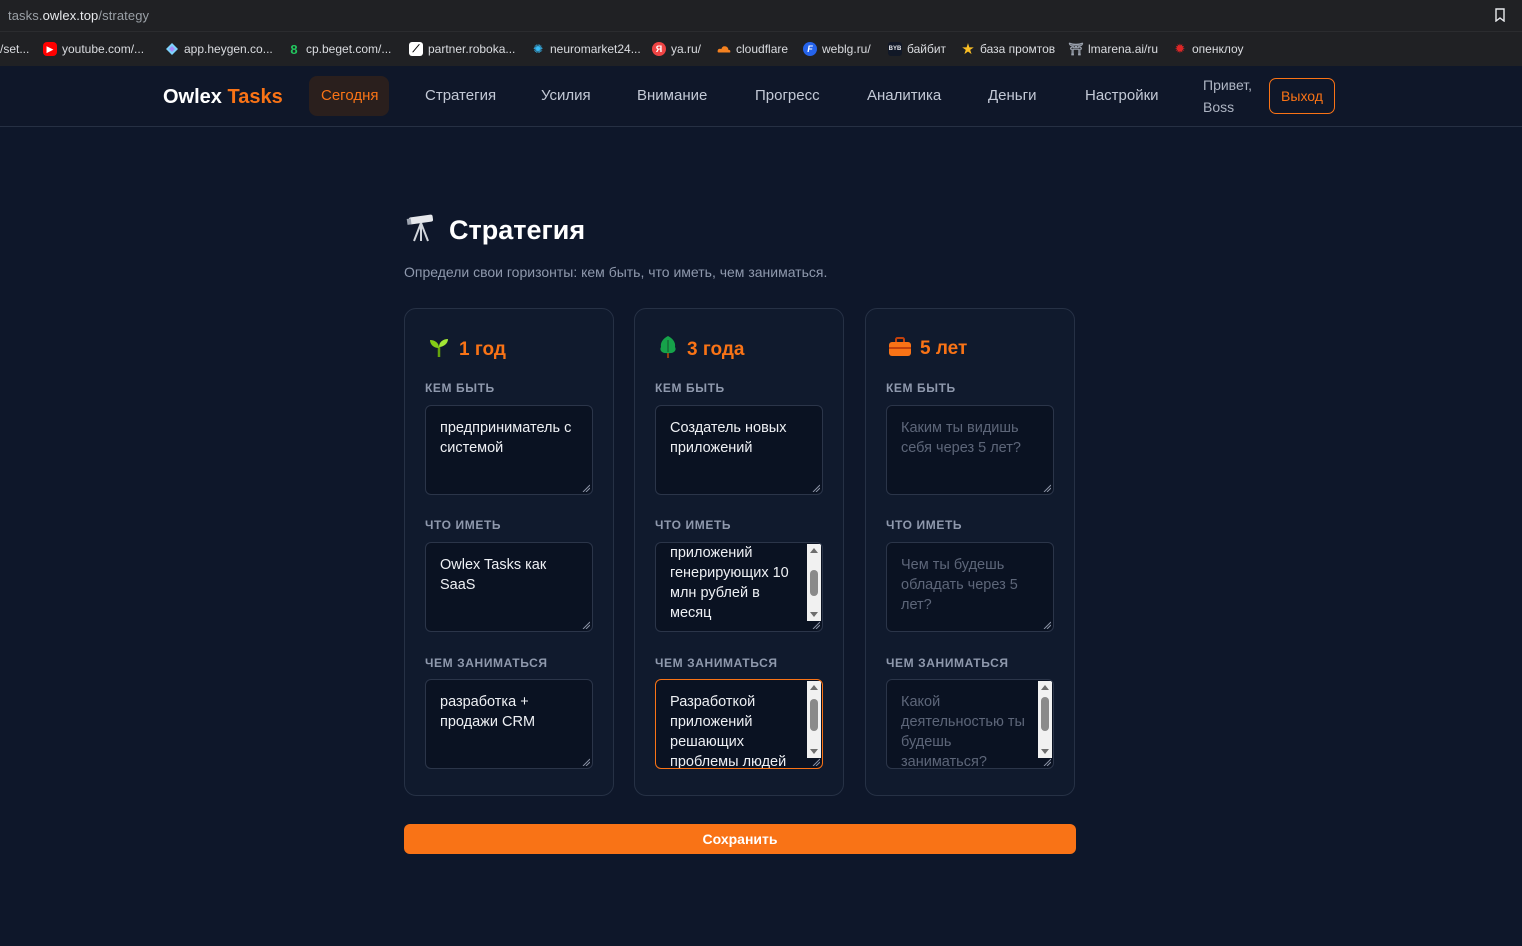 The height and width of the screenshot is (946, 1522). What do you see at coordinates (724, 49) in the screenshot?
I see `cloudflare-icon` at bounding box center [724, 49].